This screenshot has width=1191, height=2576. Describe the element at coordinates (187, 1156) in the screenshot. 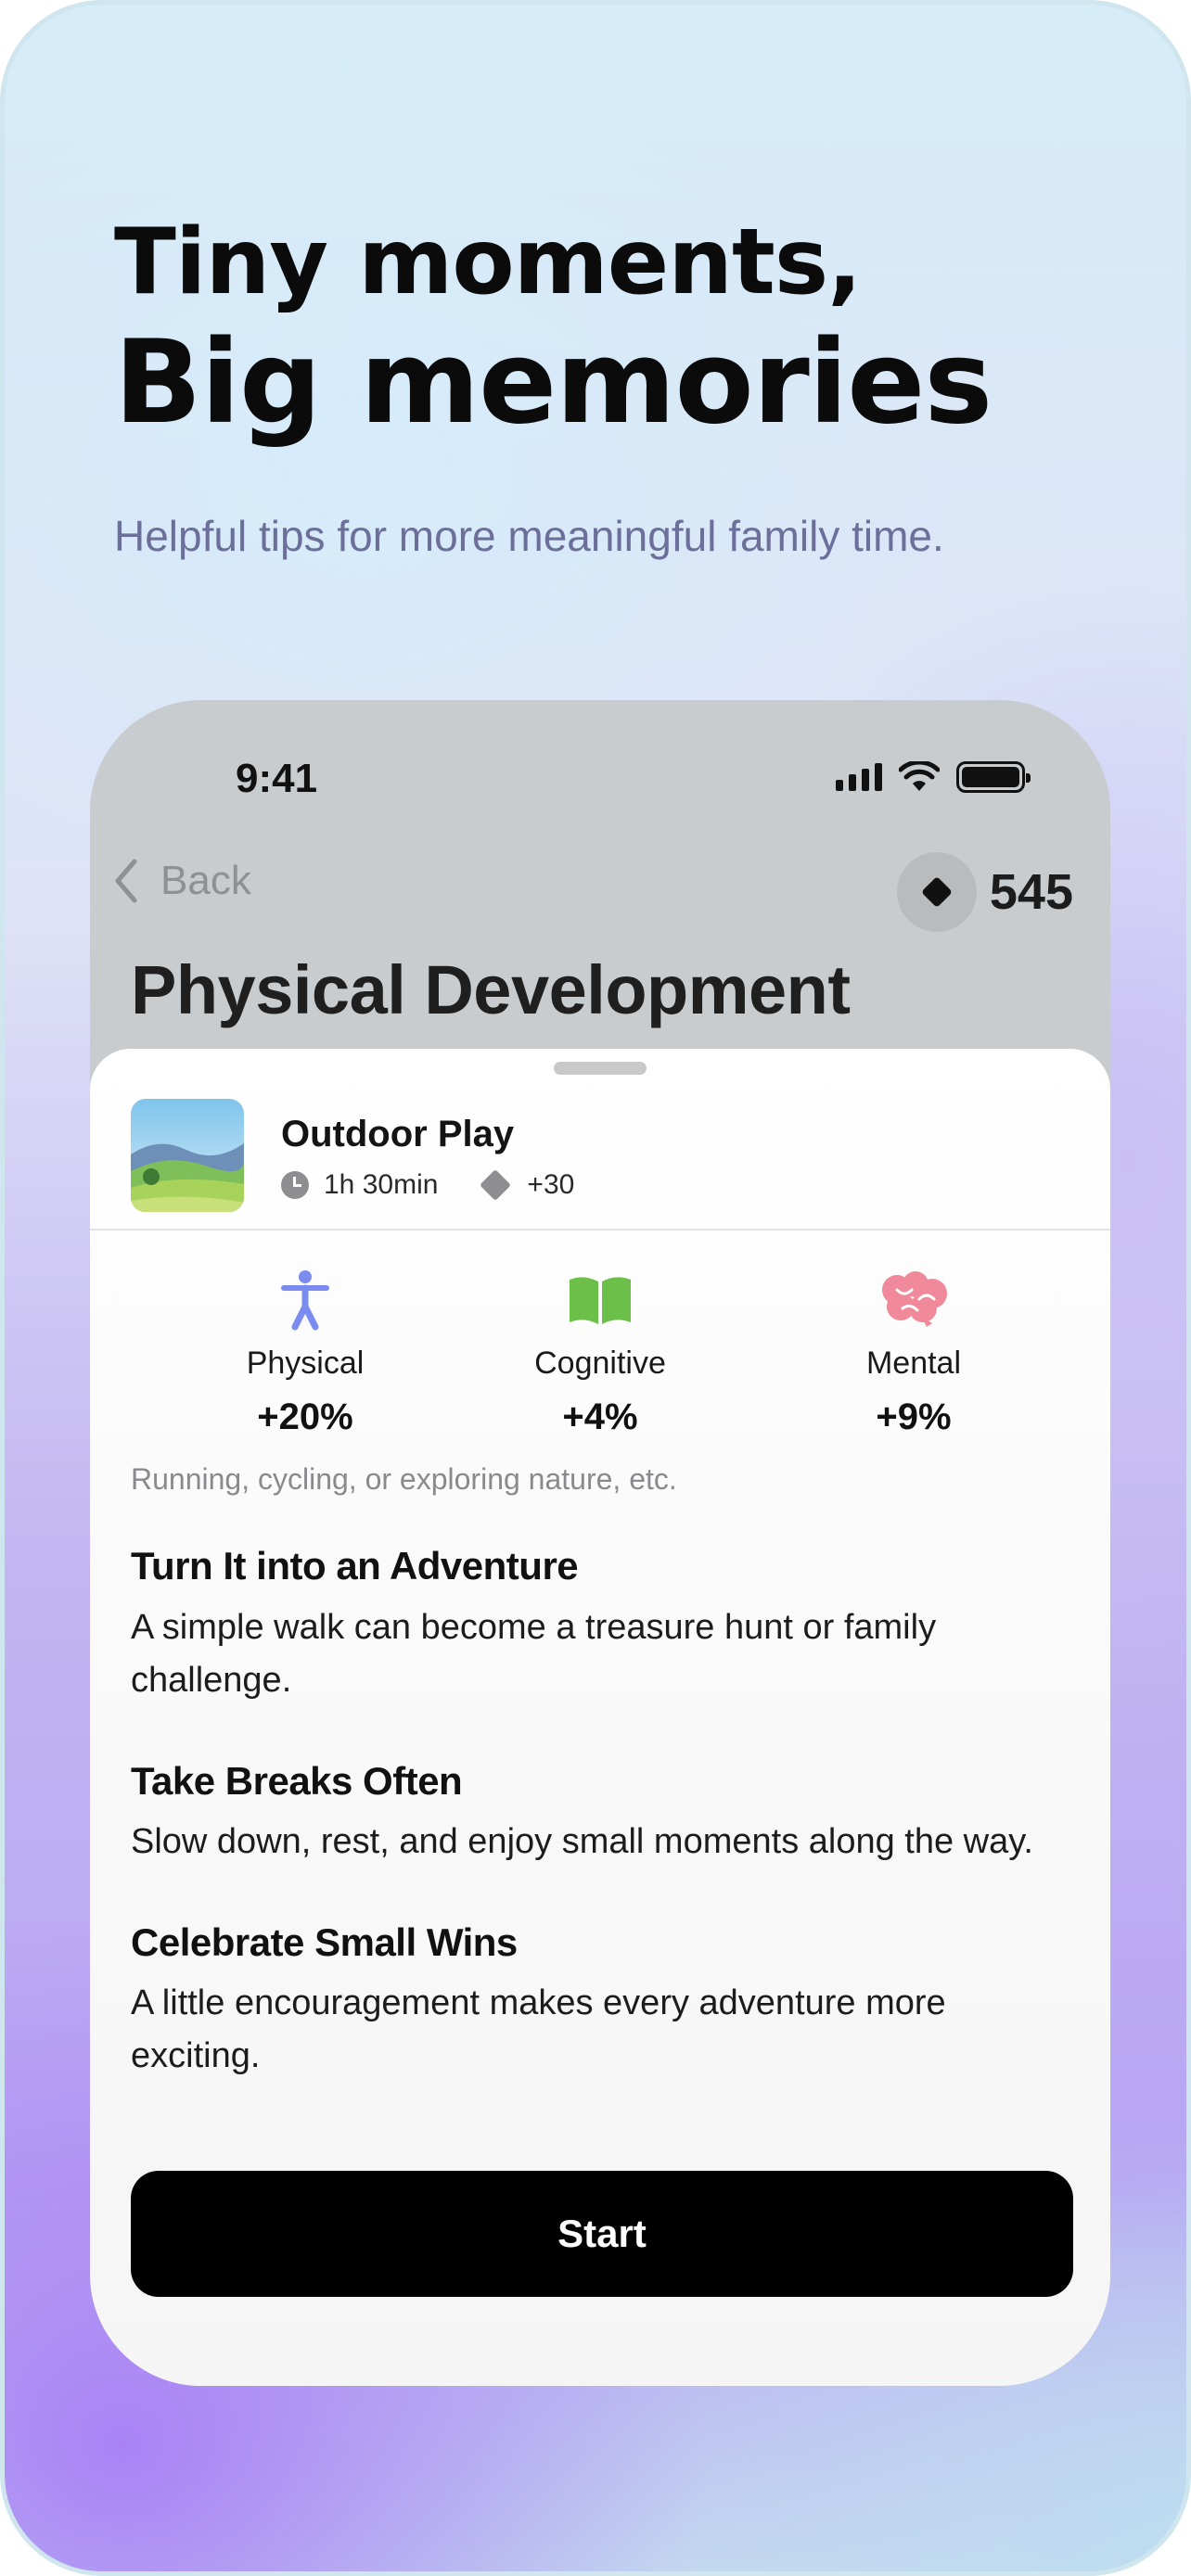

I see `activity-thumbnail` at that location.